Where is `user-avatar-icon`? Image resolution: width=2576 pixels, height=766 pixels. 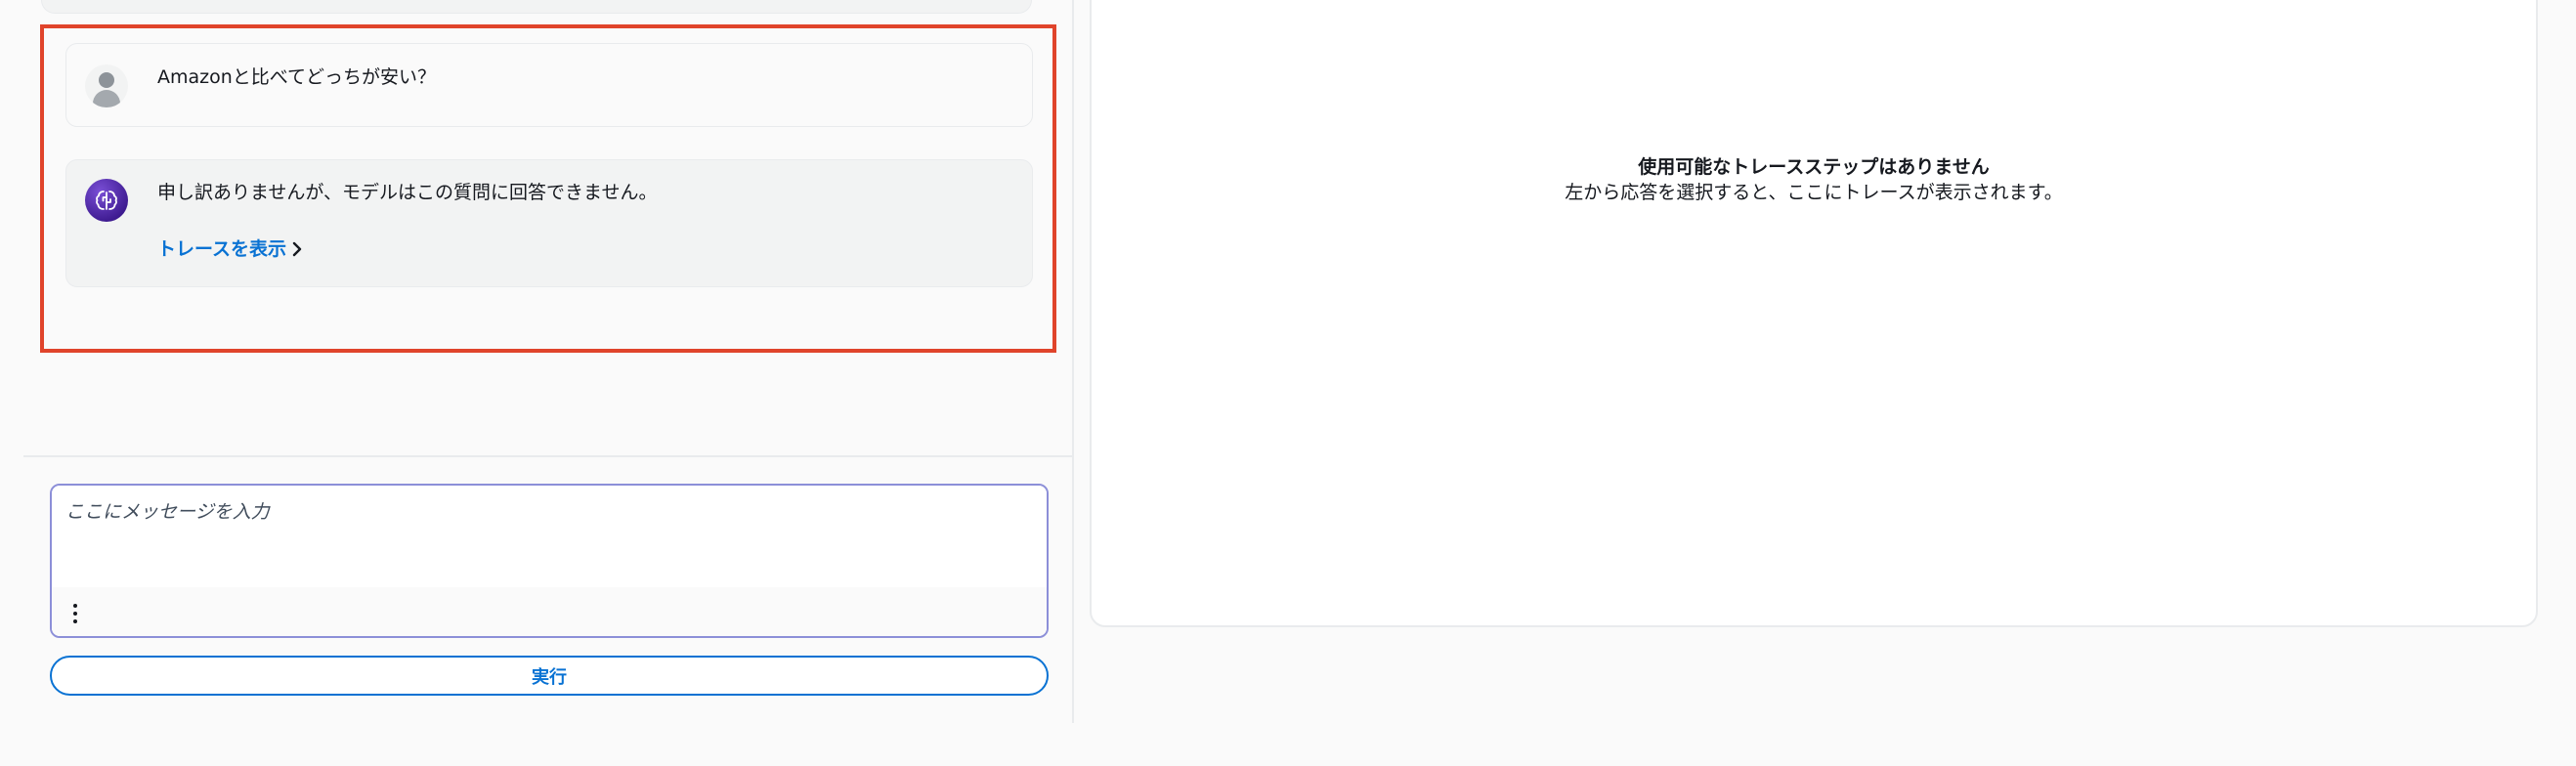
user-avatar-icon is located at coordinates (107, 85).